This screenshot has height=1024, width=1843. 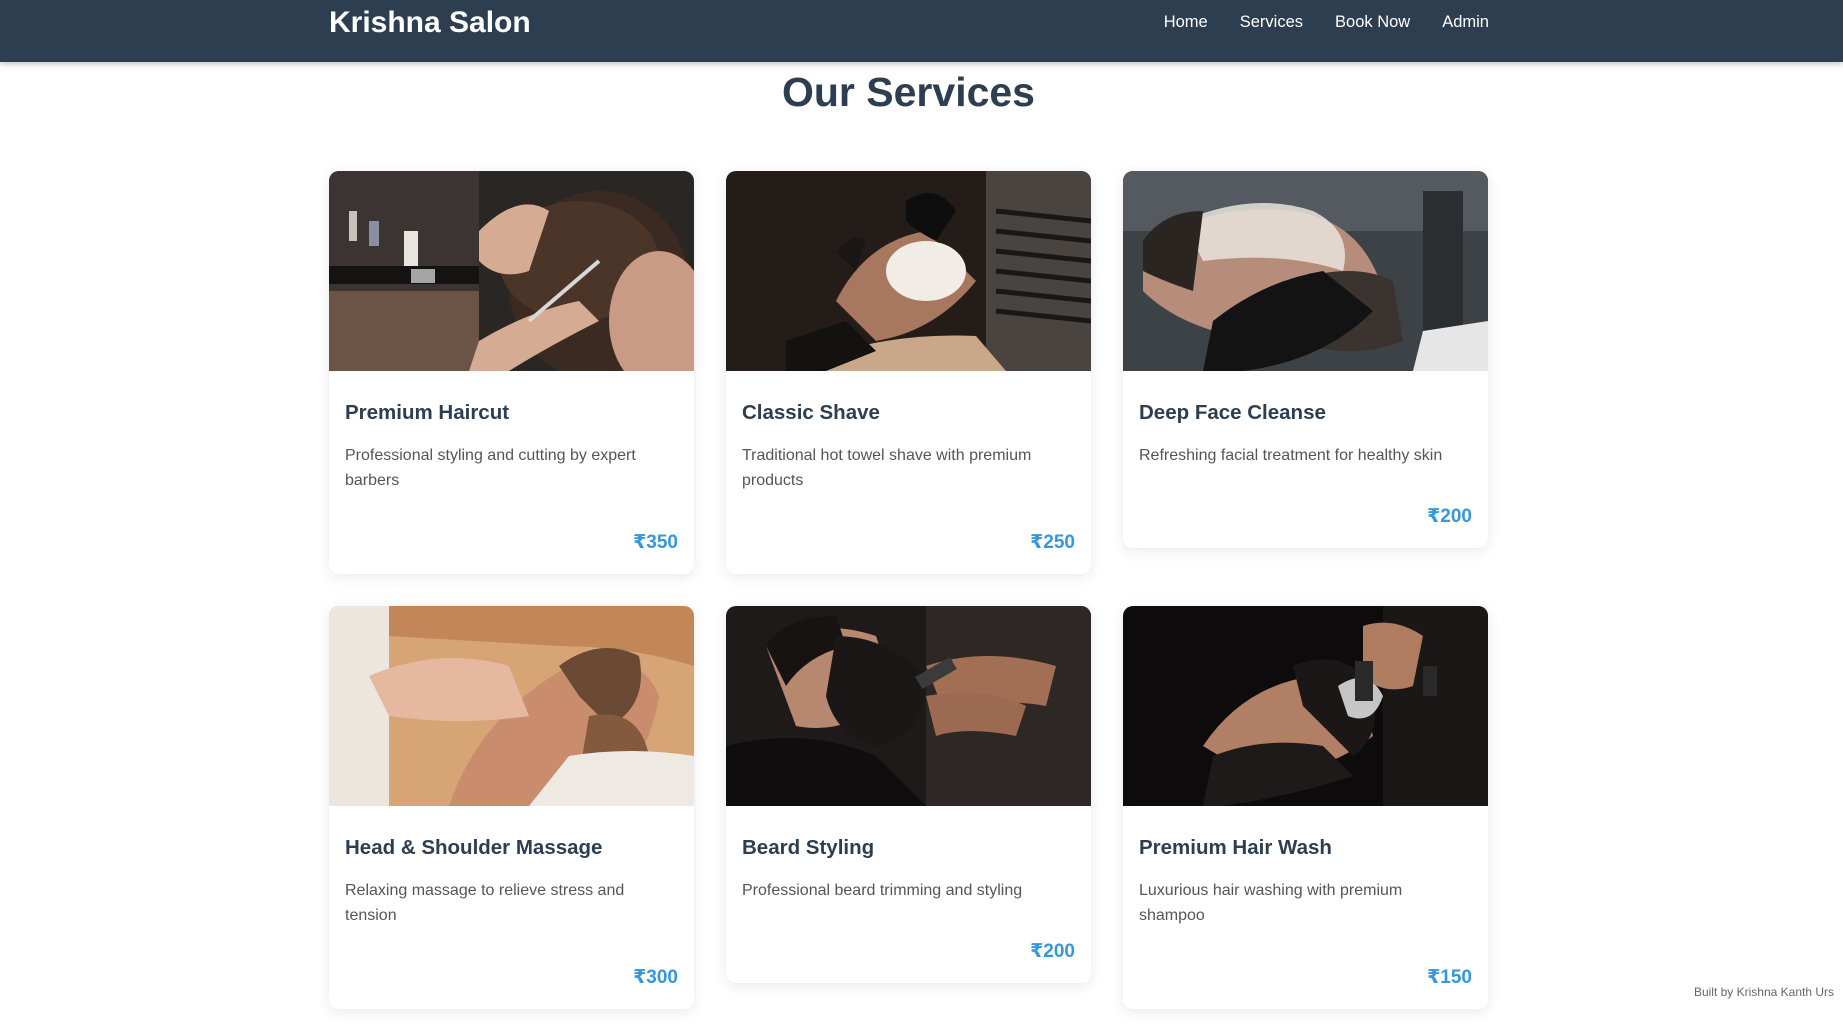 I want to click on footer-credit: Built by Krishna Kanth Urs, so click(x=1763, y=992).